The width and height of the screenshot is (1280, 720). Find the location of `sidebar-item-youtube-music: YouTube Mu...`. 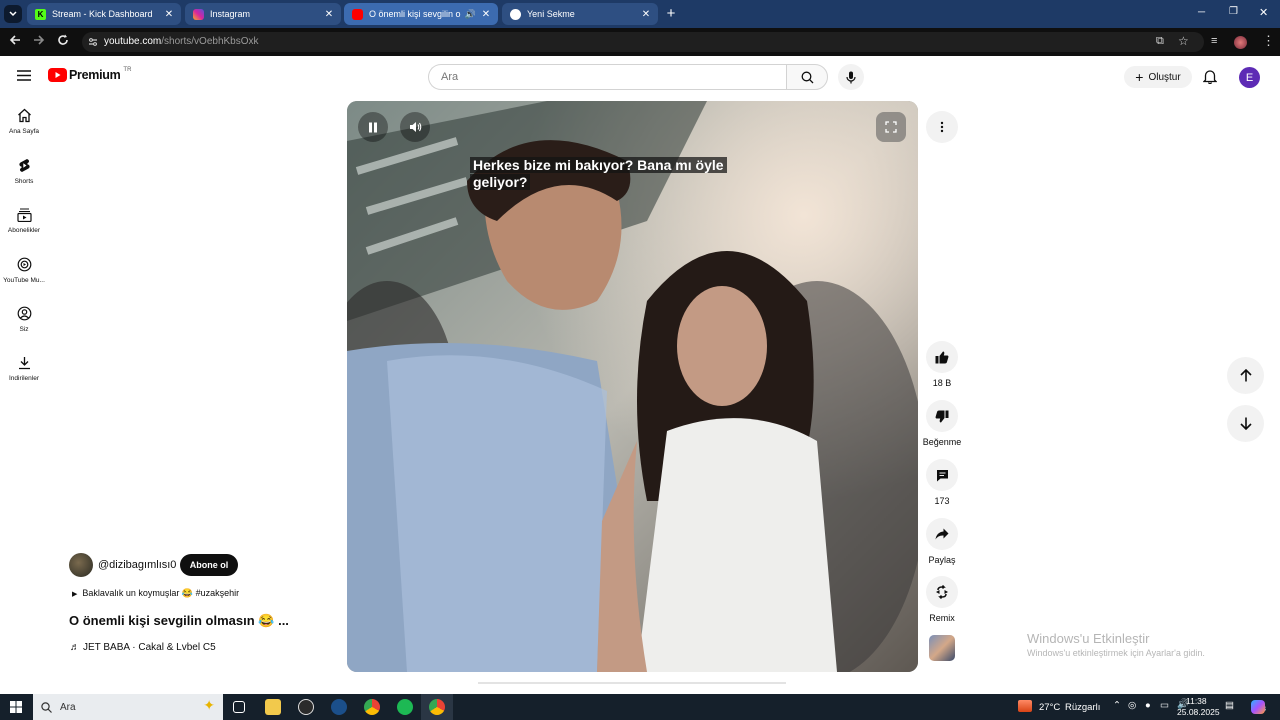

sidebar-item-youtube-music: YouTube Mu... is located at coordinates (24, 270).